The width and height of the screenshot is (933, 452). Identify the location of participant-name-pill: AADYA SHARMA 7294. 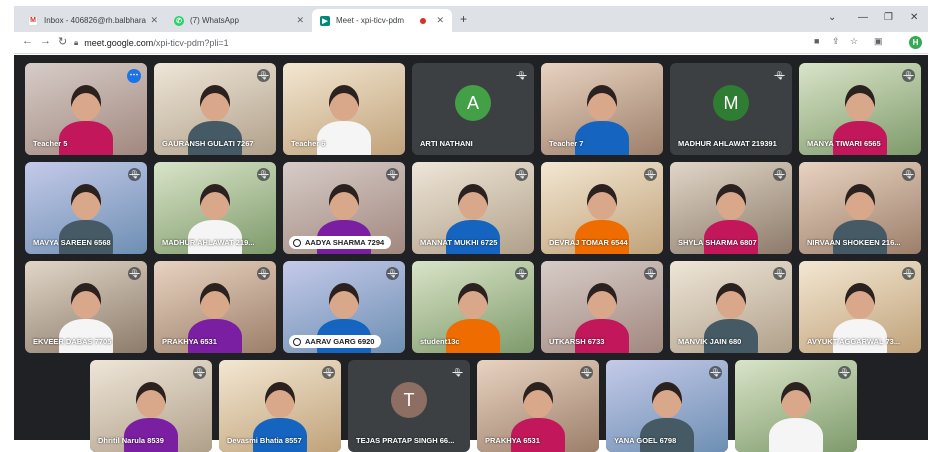
(340, 242).